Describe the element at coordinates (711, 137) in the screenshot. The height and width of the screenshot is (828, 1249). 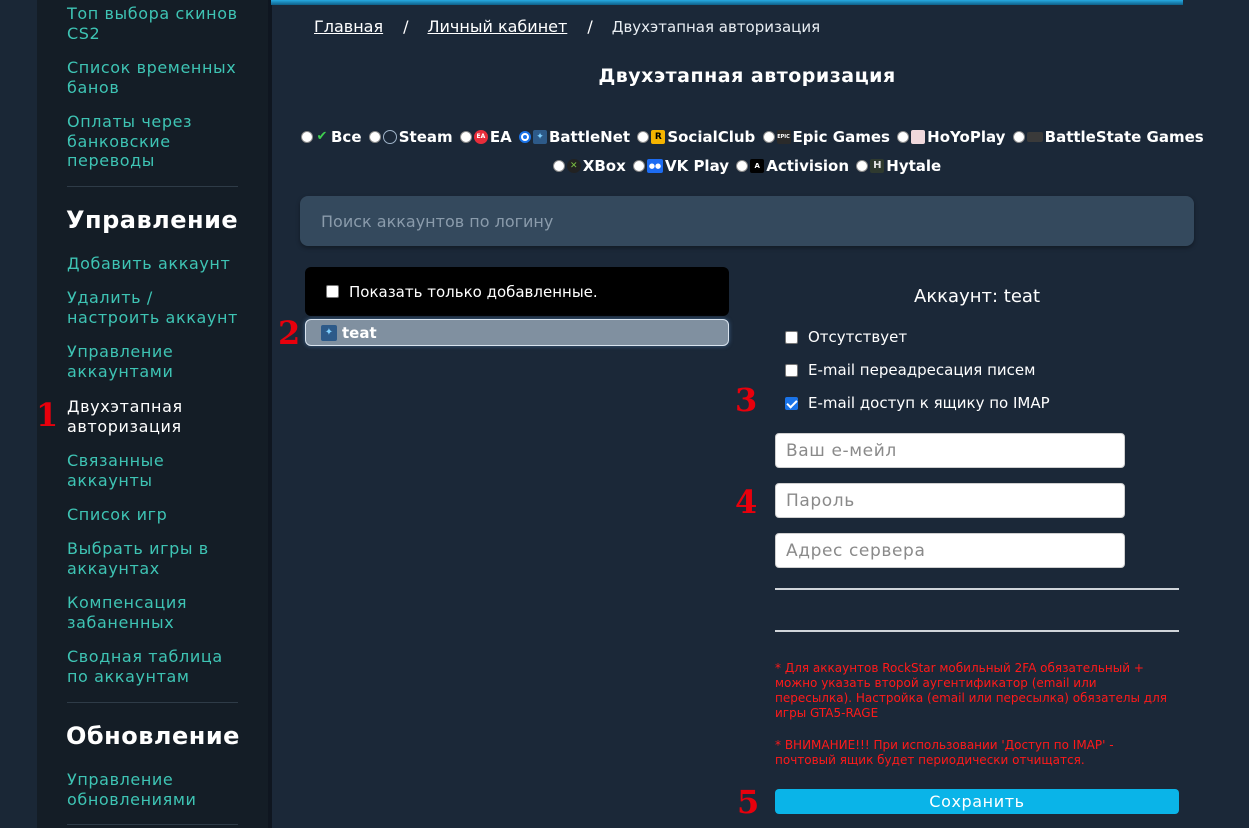
I see `platform-label: SocialClub` at that location.